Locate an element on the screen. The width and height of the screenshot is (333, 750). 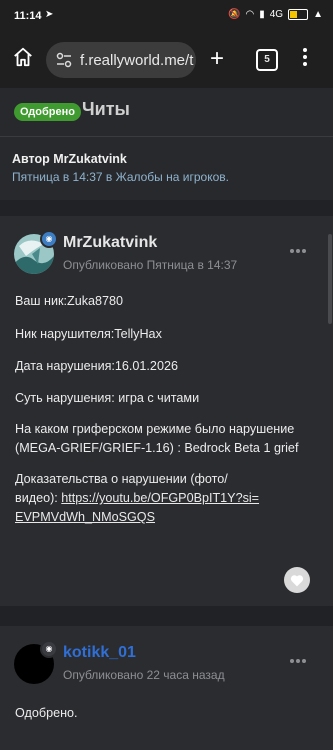
lte-icon: ▮ is located at coordinates (262, 14).